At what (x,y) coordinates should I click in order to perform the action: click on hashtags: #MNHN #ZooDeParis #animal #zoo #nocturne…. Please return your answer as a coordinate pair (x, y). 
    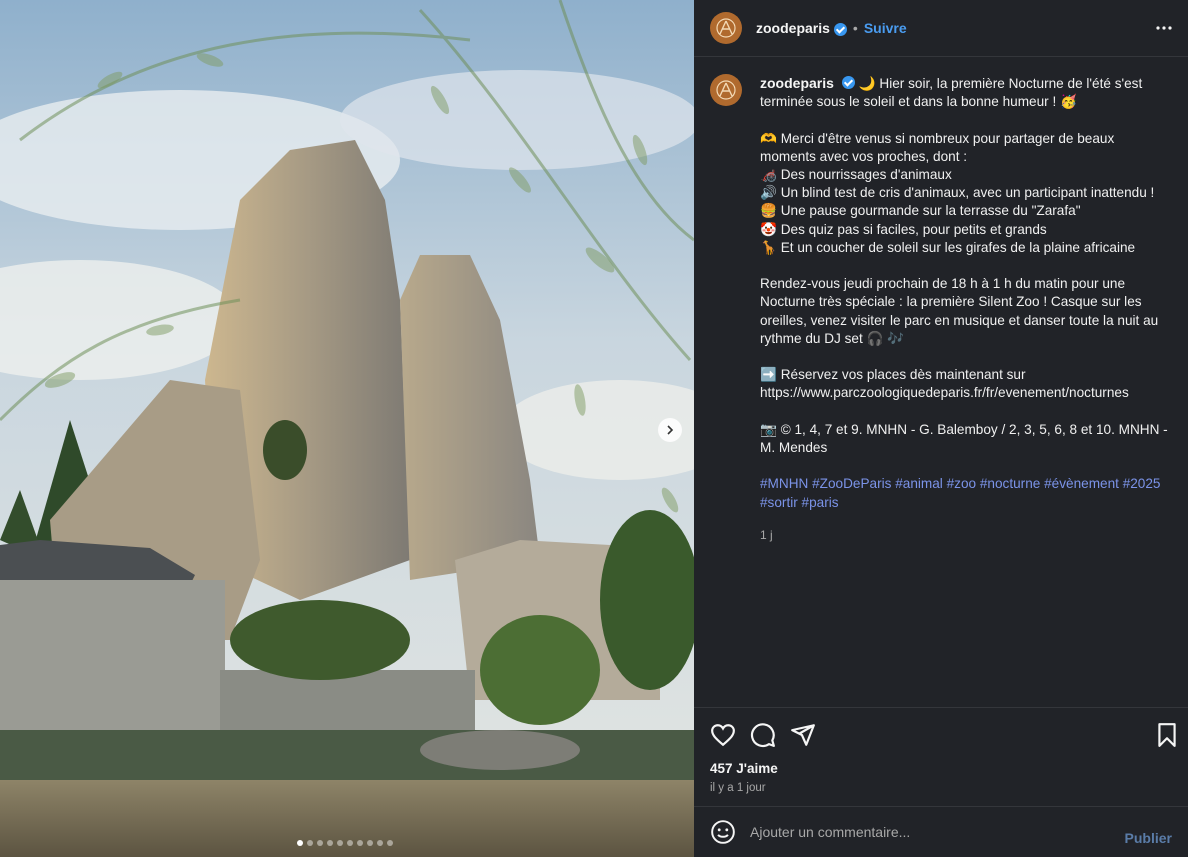
    Looking at the image, I should click on (965, 493).